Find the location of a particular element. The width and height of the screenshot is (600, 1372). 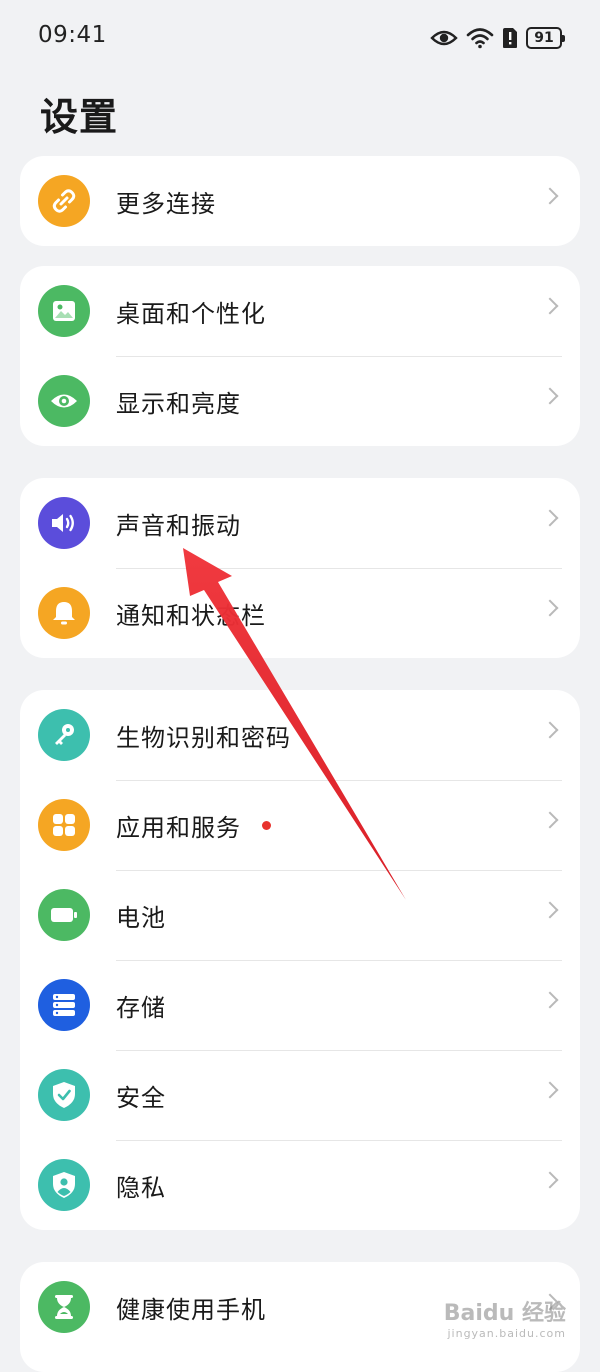

row-desktop-personalization: 桌面和个性化 is located at coordinates (300, 311).